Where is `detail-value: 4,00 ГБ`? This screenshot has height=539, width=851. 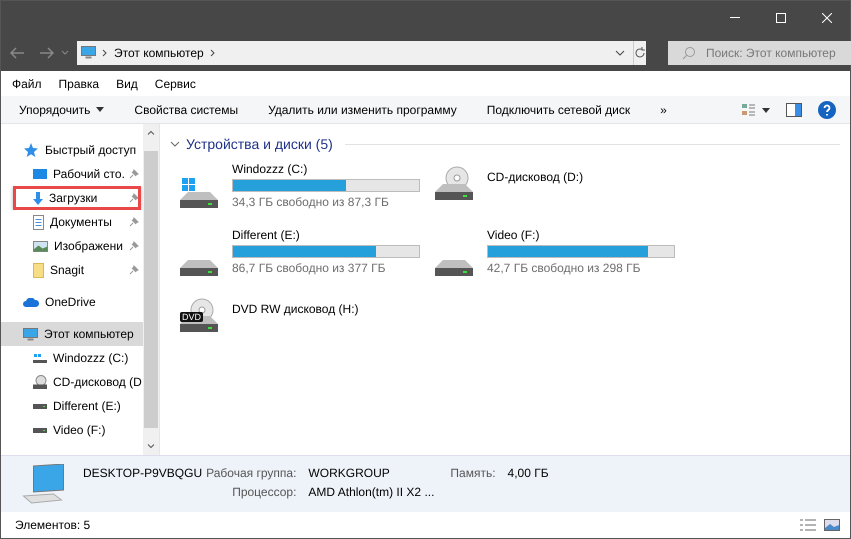 detail-value: 4,00 ГБ is located at coordinates (528, 473).